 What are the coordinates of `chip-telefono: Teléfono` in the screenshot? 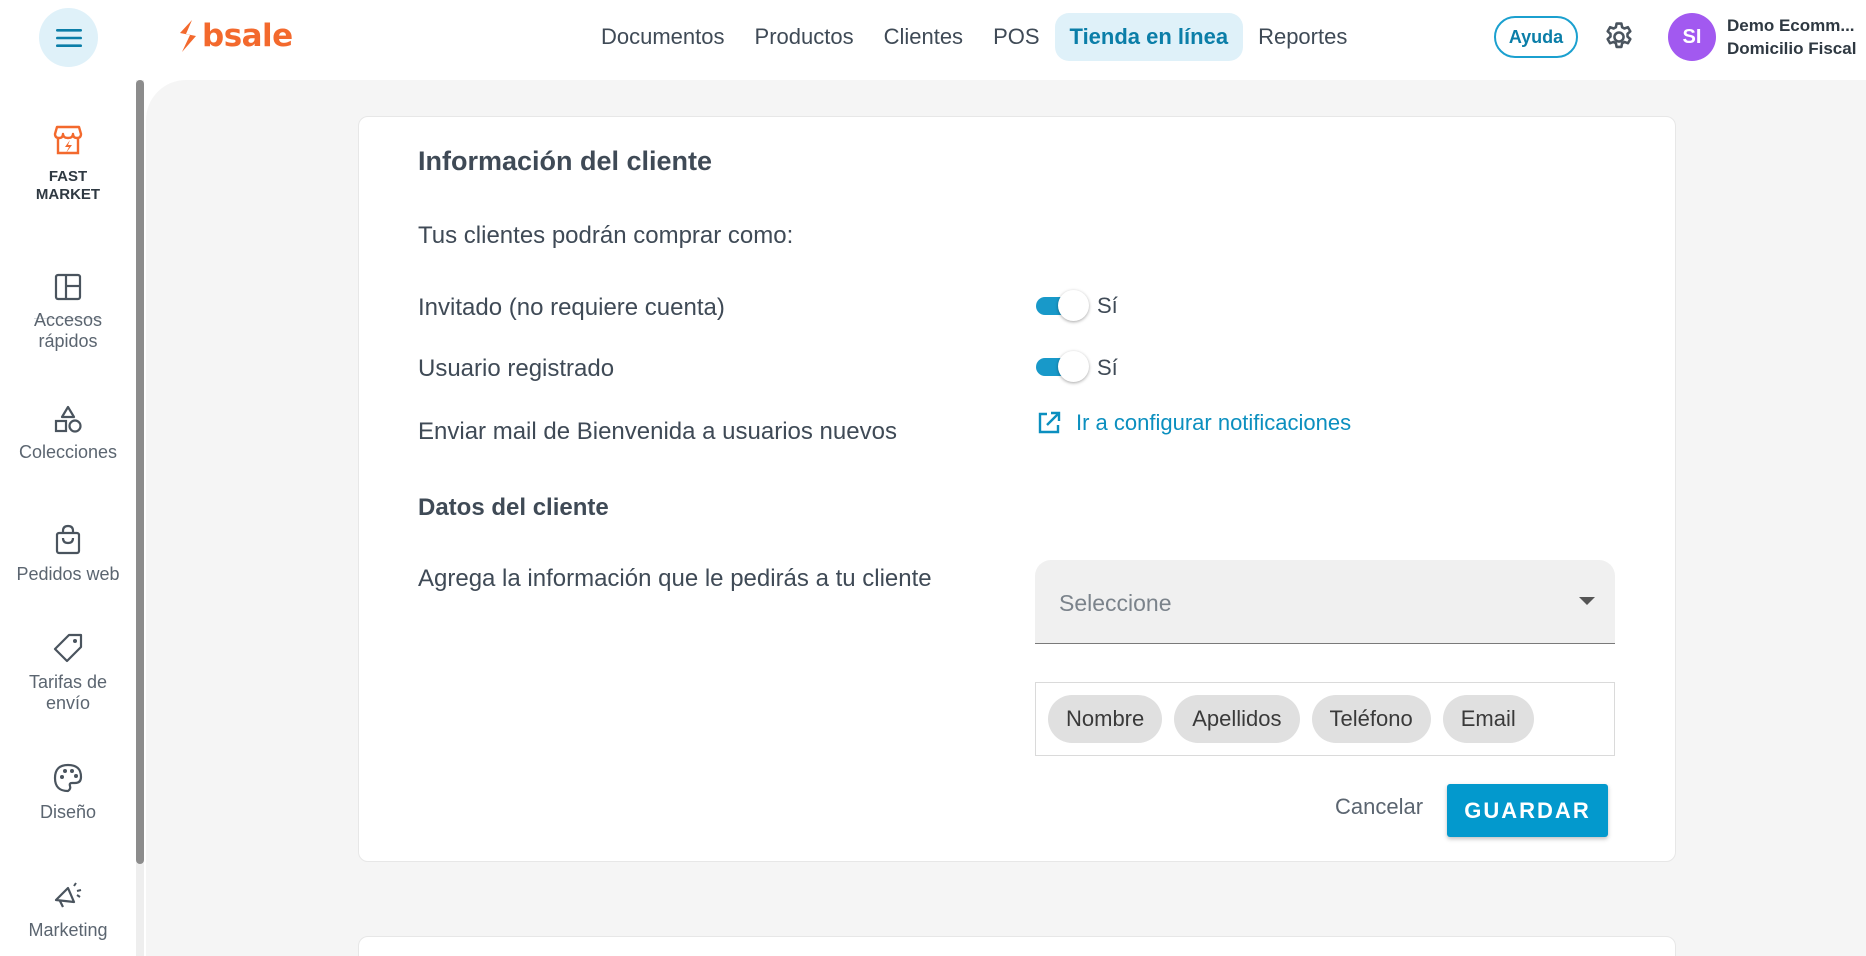 It's located at (1371, 719).